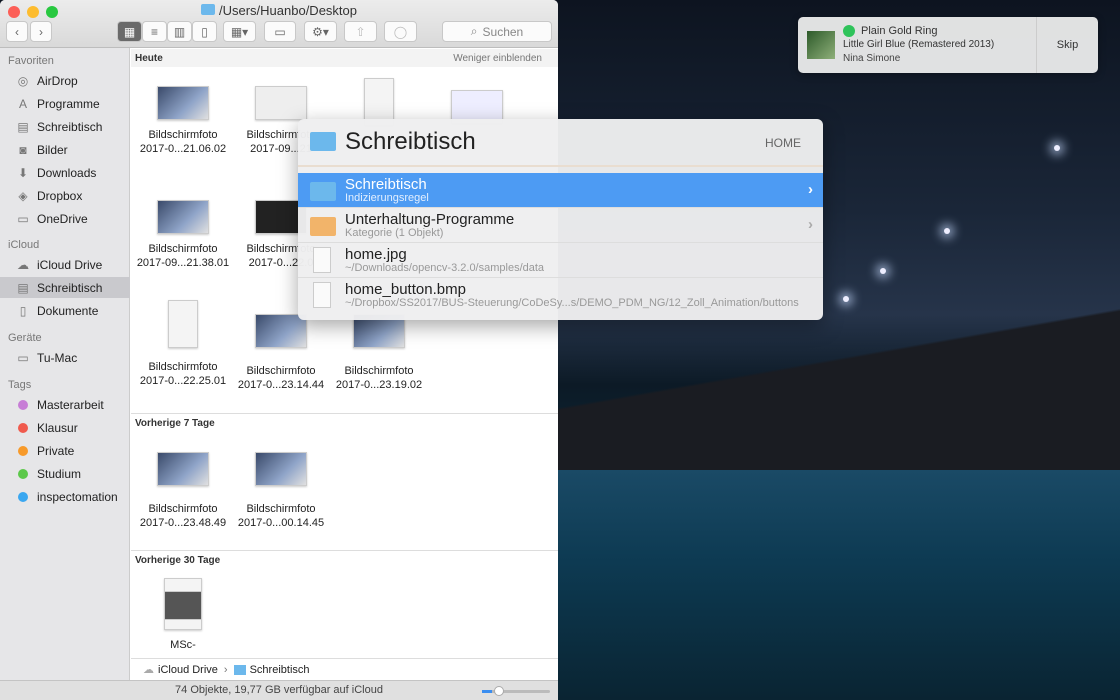 This screenshot has height=700, width=1120. Describe the element at coordinates (65, 103) in the screenshot. I see `sidebar-item-programme: A Programme` at that location.